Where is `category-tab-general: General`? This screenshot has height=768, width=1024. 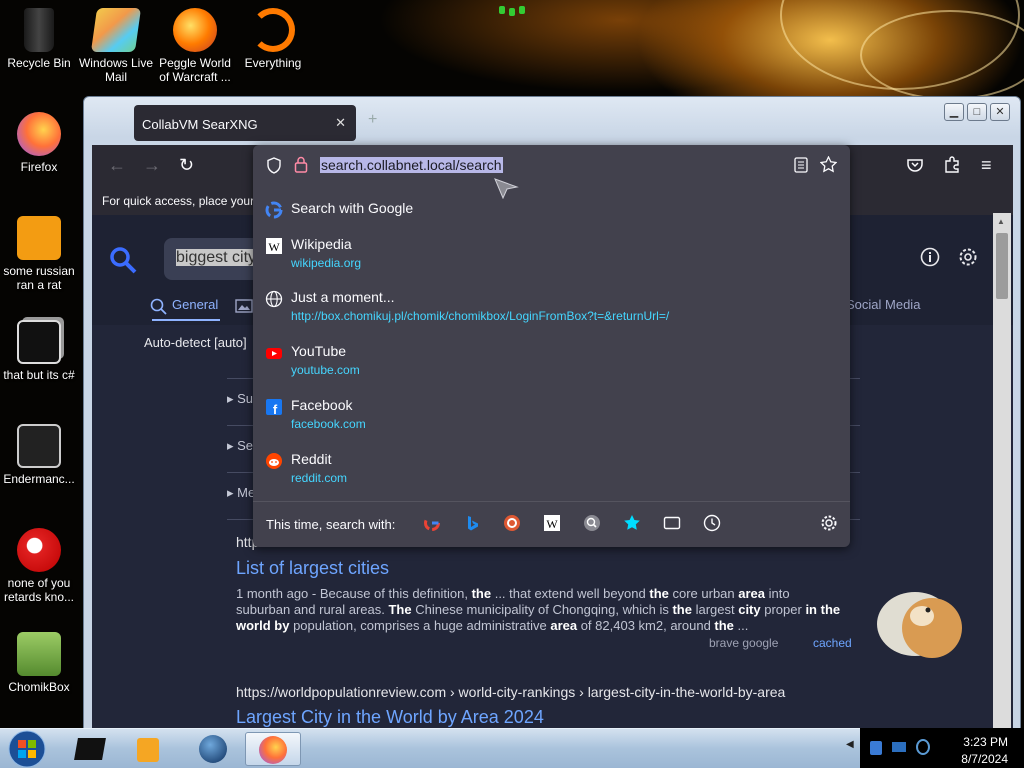
category-tab-general: General is located at coordinates (195, 304).